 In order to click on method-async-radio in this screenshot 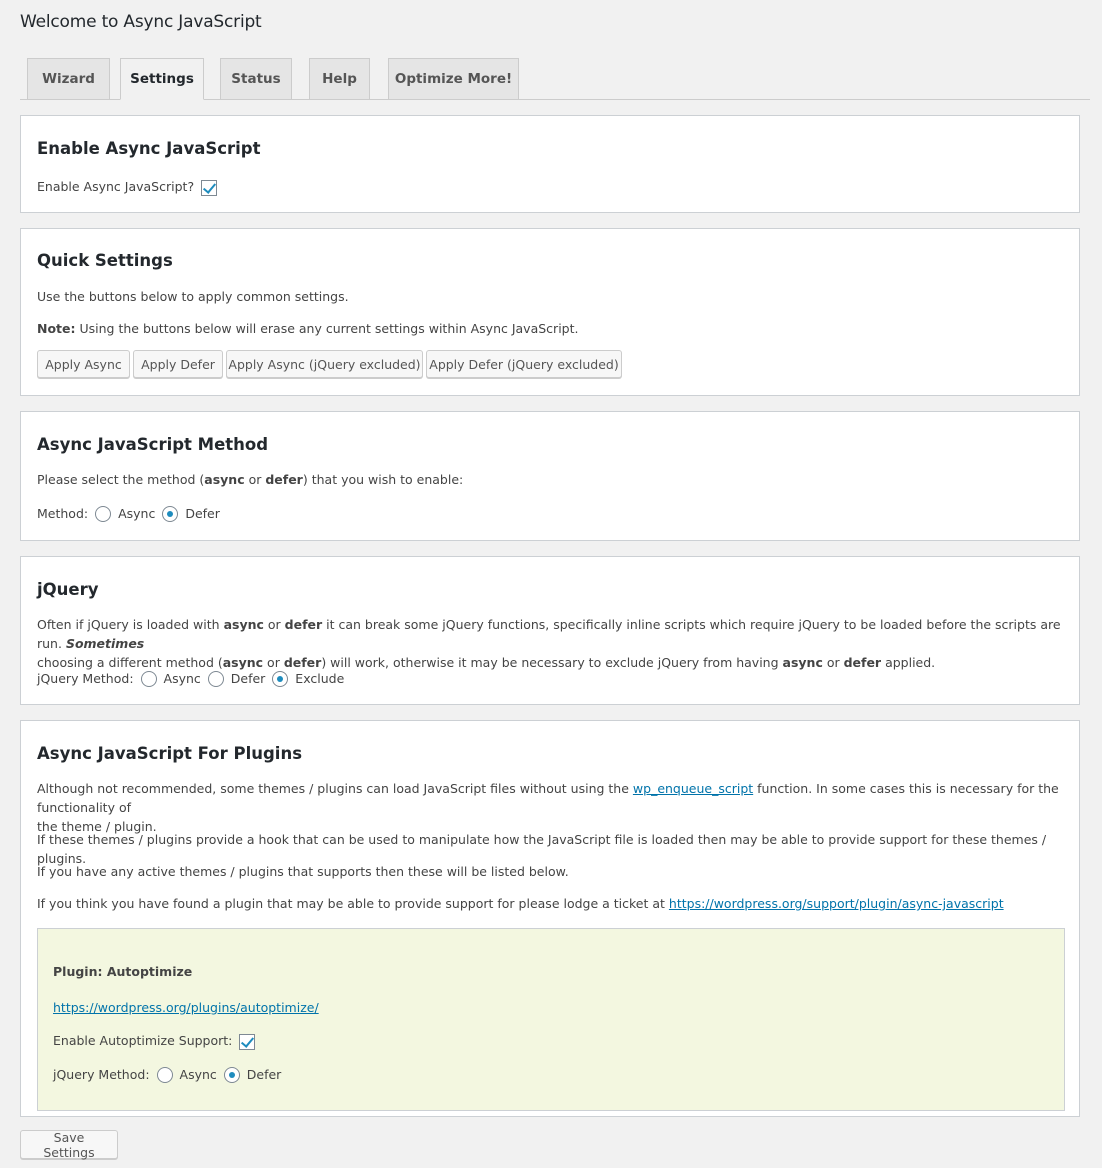, I will do `click(103, 513)`.